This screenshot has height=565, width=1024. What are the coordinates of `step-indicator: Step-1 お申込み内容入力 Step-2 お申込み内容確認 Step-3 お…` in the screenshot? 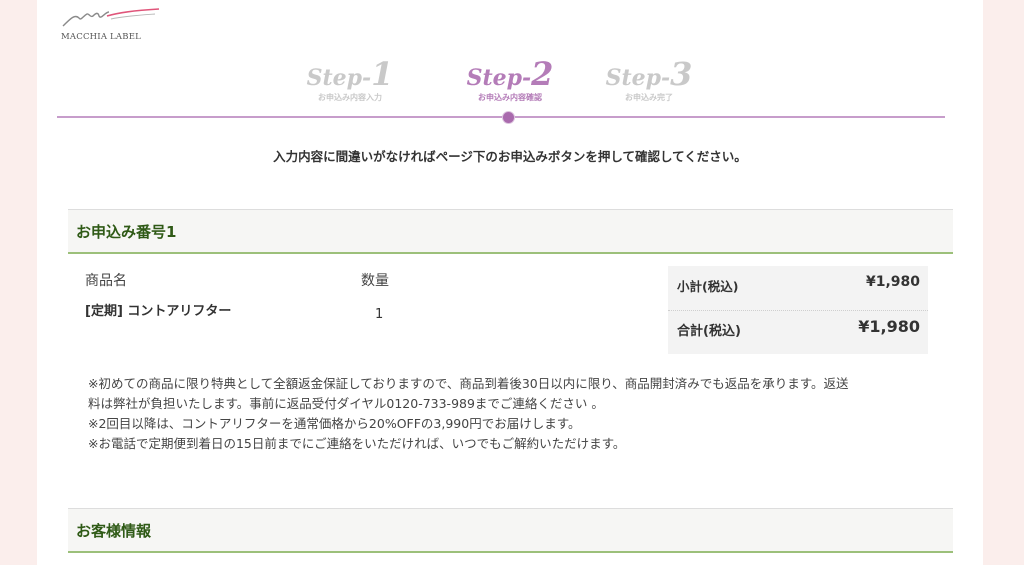 It's located at (510, 91).